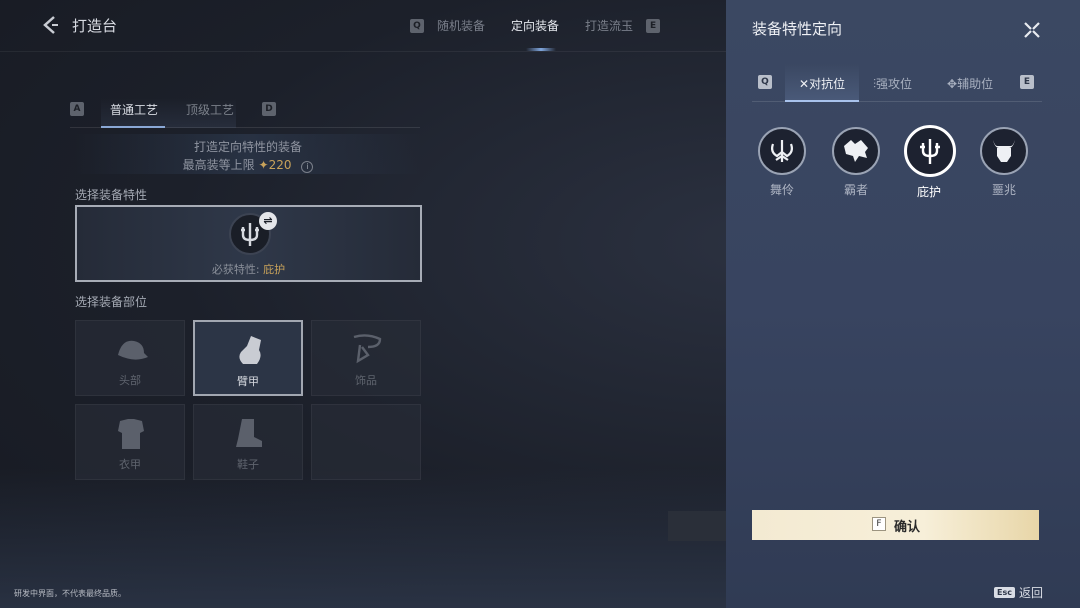 The image size is (1080, 608). What do you see at coordinates (111, 195) in the screenshot?
I see `trait-section-label: 选择装备特性` at bounding box center [111, 195].